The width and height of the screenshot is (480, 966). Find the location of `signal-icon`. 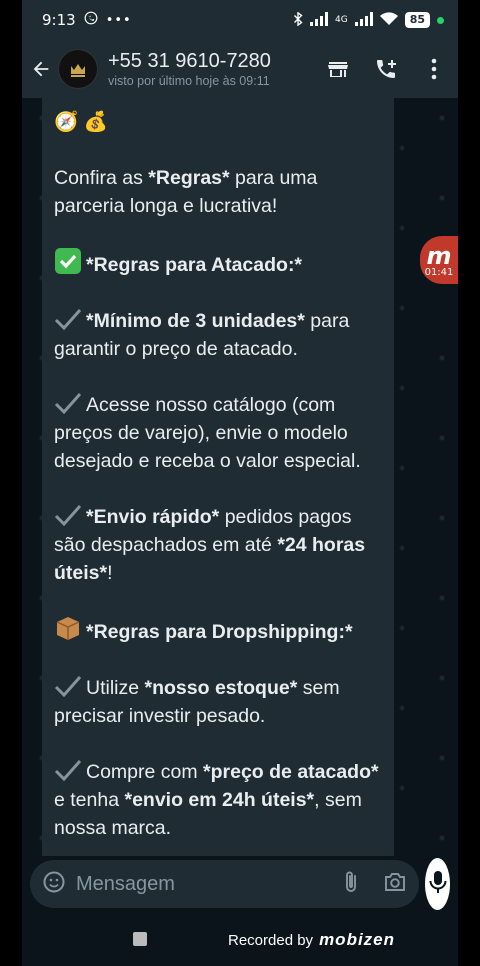

signal-icon is located at coordinates (318, 20).